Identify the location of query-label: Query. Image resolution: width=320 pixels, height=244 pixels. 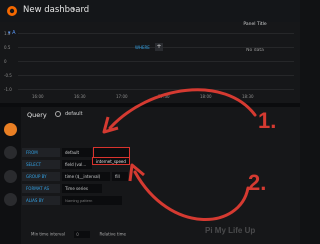
(37, 115).